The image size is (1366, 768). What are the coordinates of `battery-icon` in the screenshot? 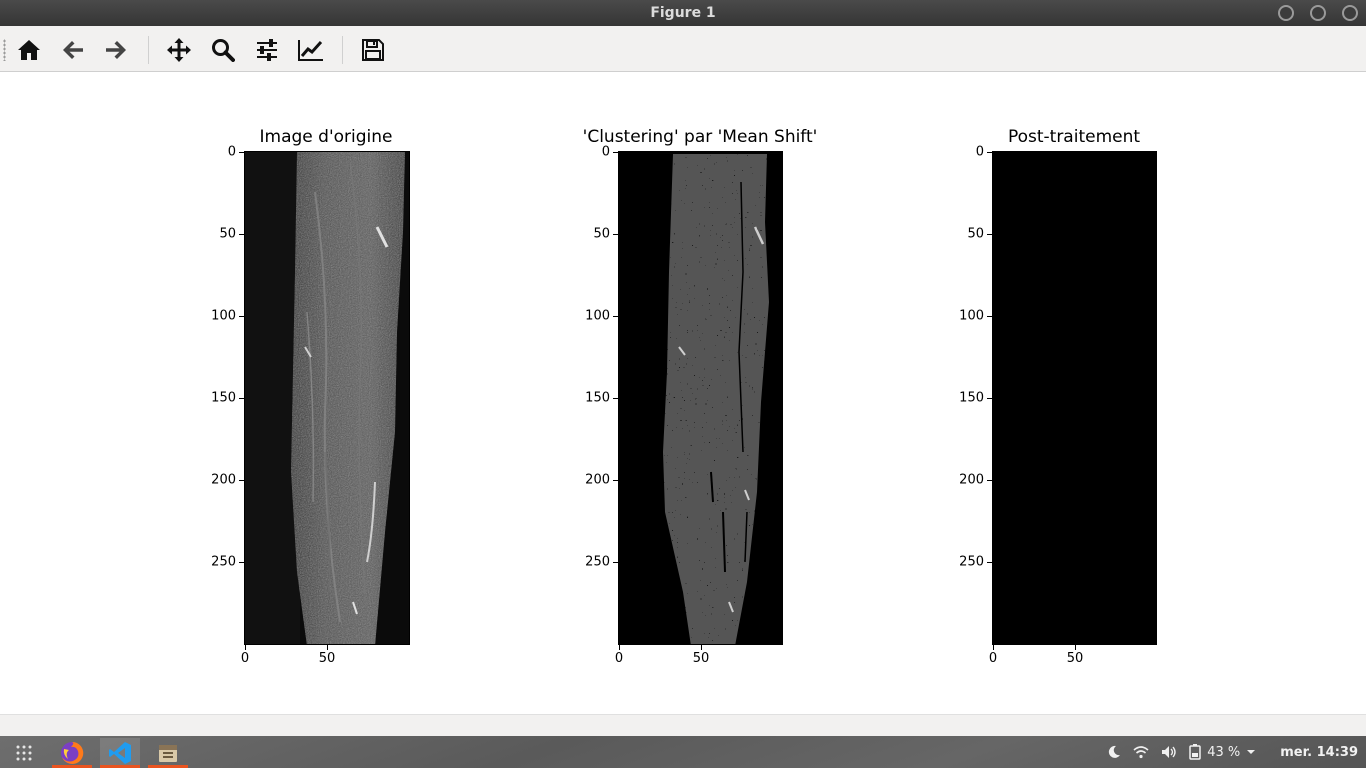 It's located at (1195, 752).